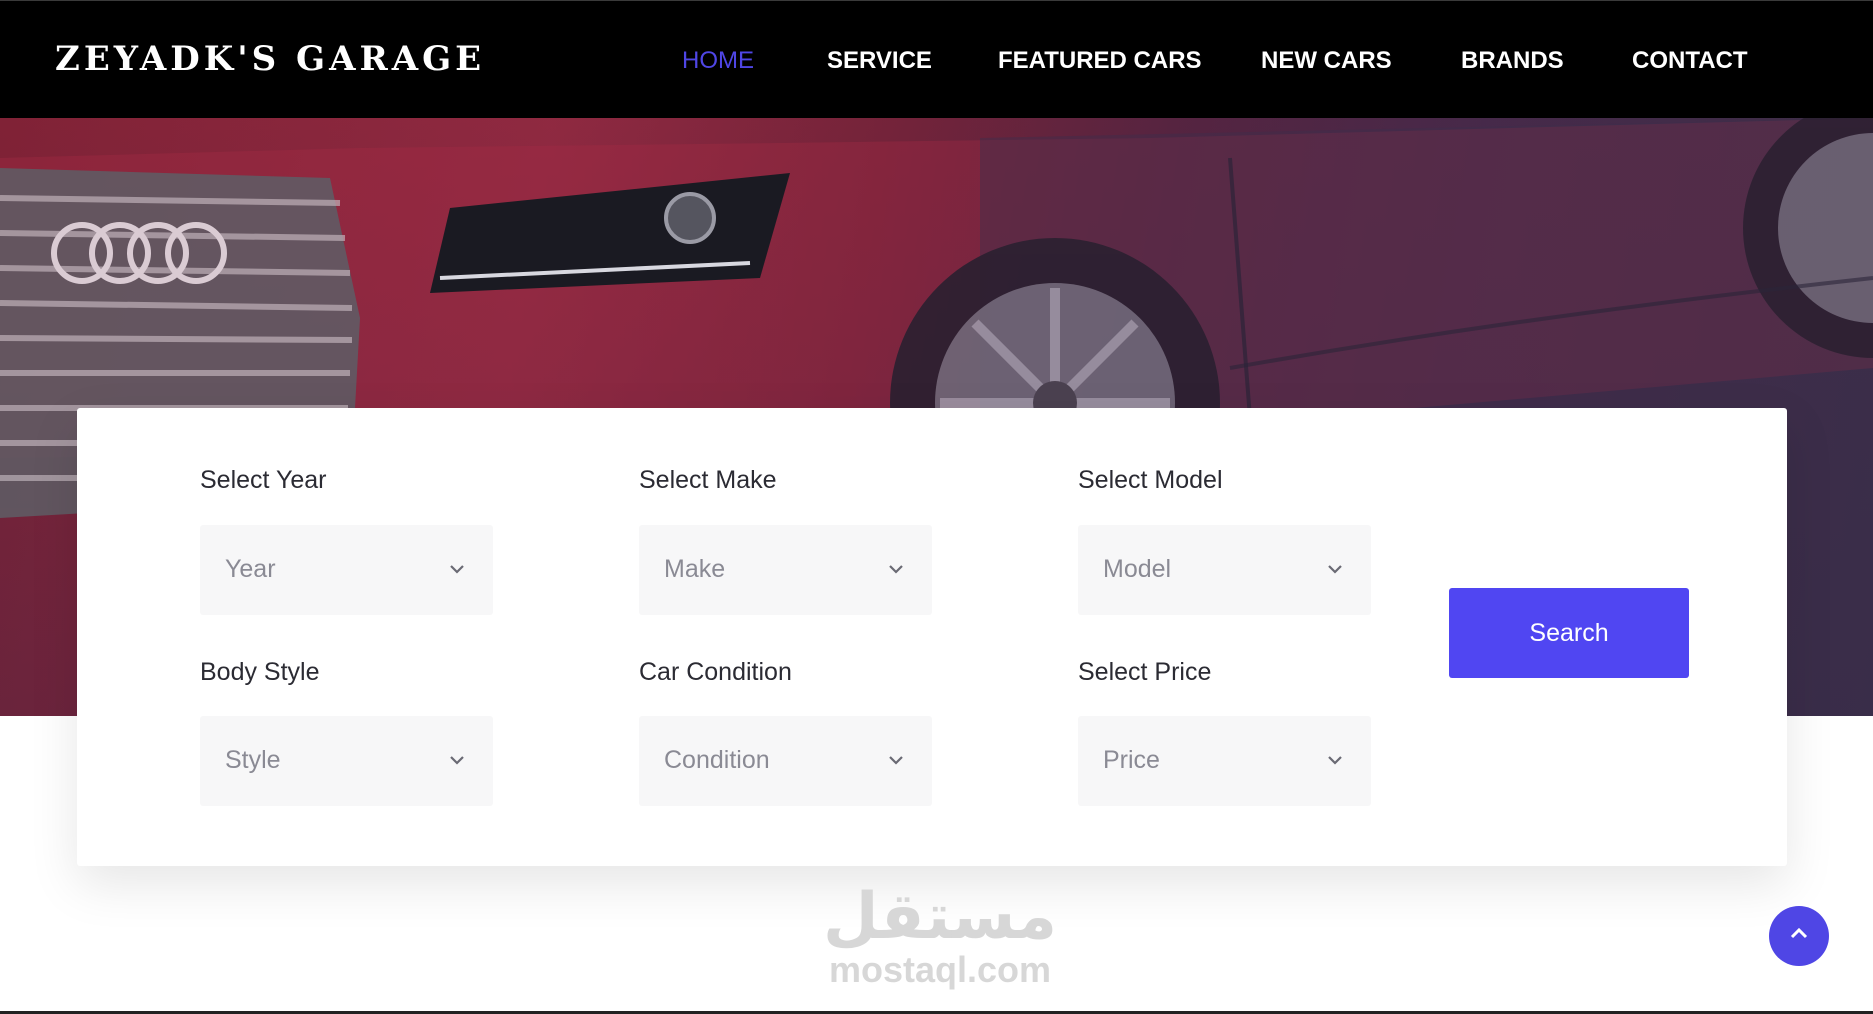 Image resolution: width=1873 pixels, height=1014 pixels. Describe the element at coordinates (1569, 633) in the screenshot. I see `search-button: Search` at that location.